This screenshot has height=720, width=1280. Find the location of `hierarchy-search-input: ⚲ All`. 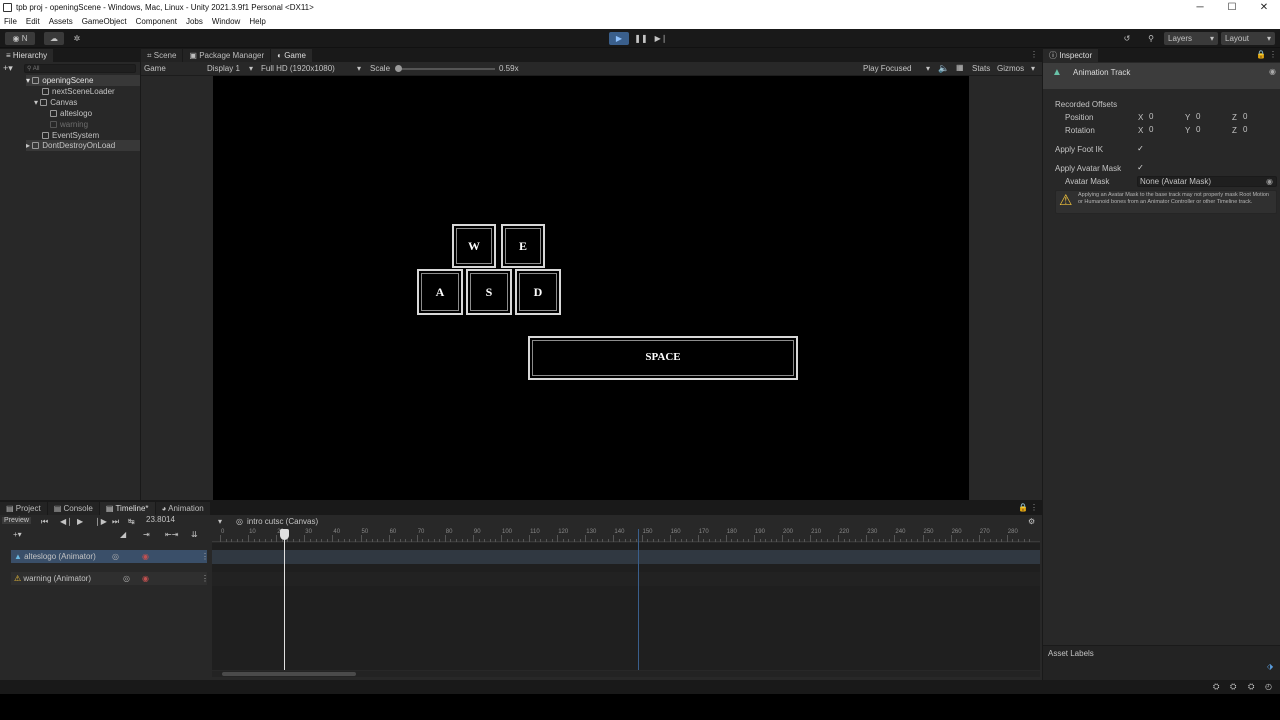

hierarchy-search-input: ⚲ All is located at coordinates (80, 68).